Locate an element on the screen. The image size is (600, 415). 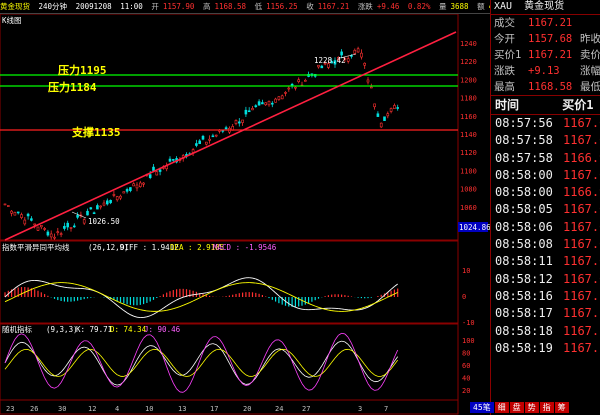
bottom-tab: 细 is located at coordinates (501, 407).